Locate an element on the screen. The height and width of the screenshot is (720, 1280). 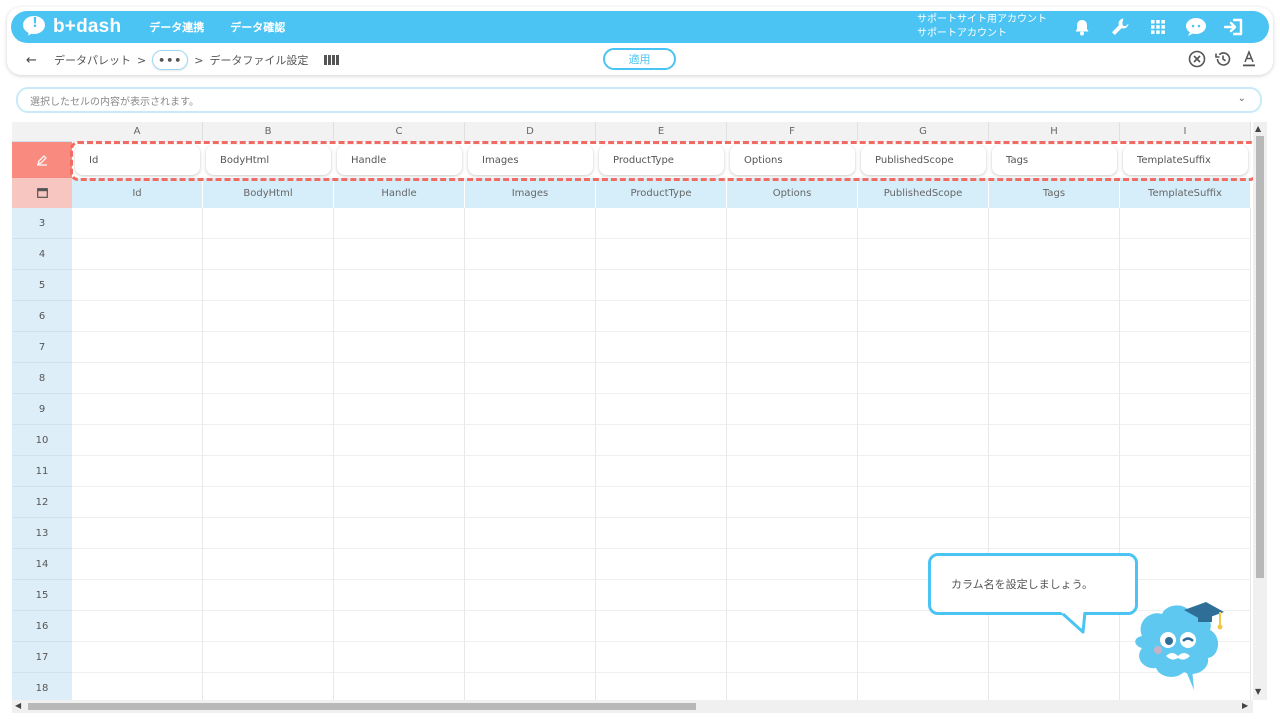
column-name-input: Images is located at coordinates (530, 160).